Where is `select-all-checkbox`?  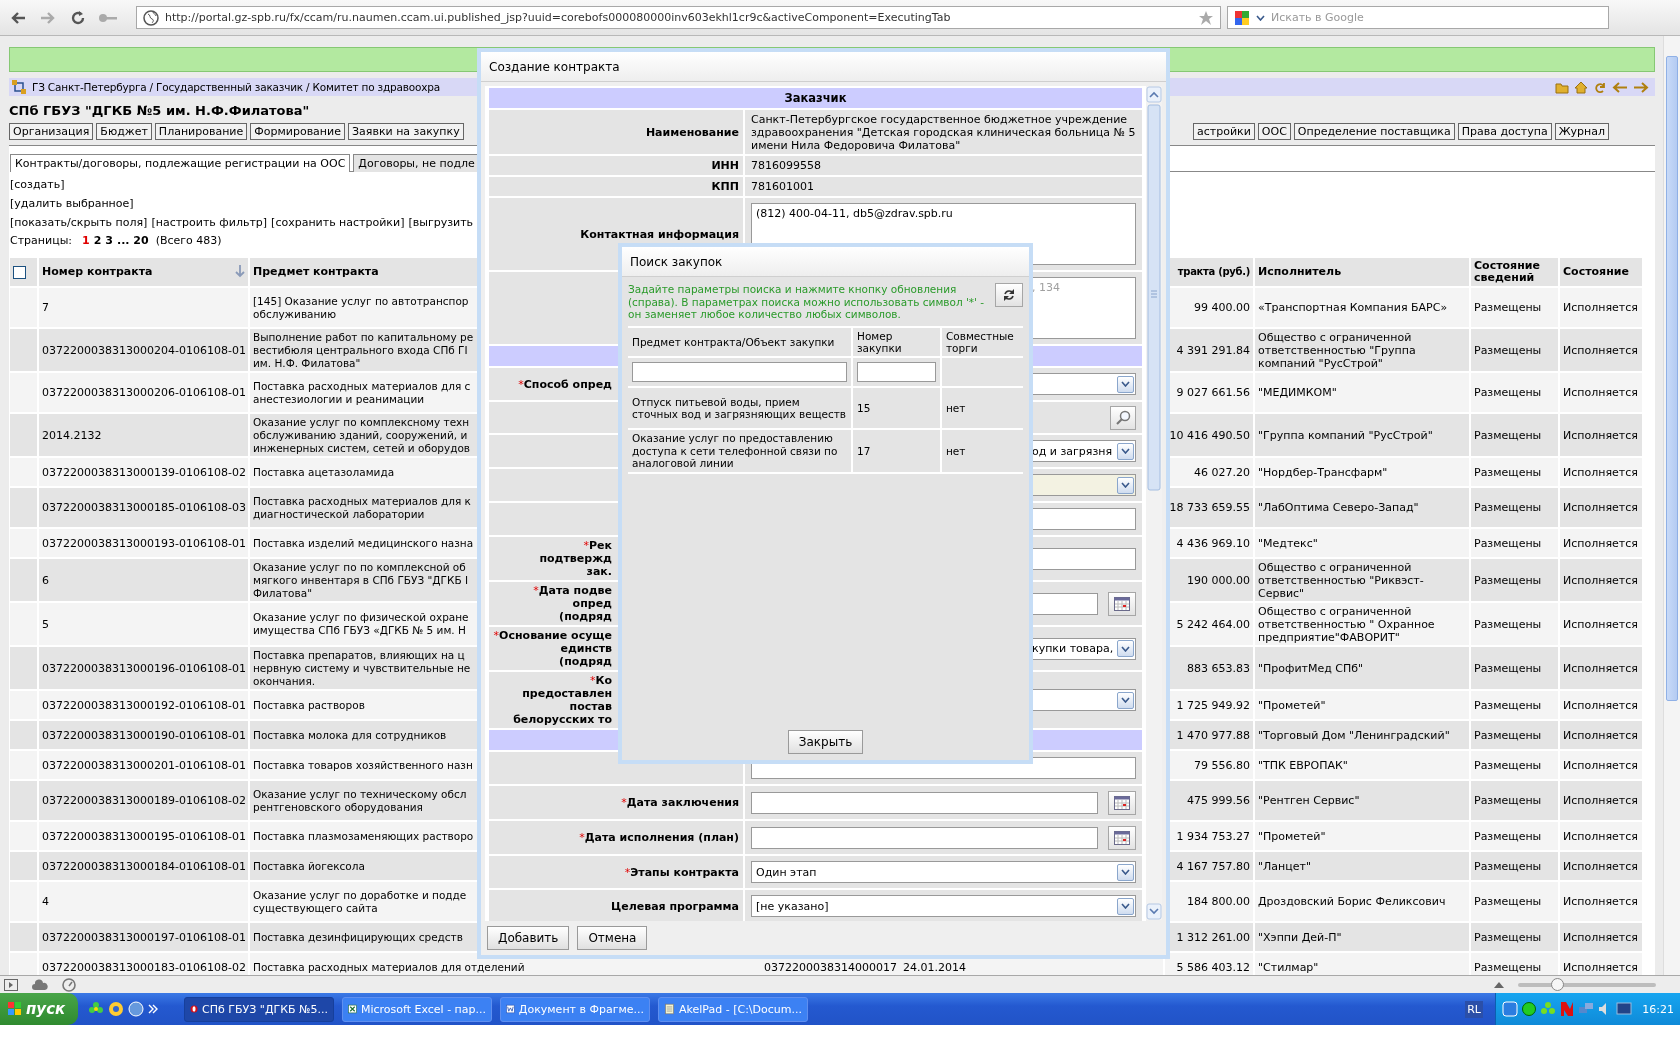
select-all-checkbox is located at coordinates (19, 272).